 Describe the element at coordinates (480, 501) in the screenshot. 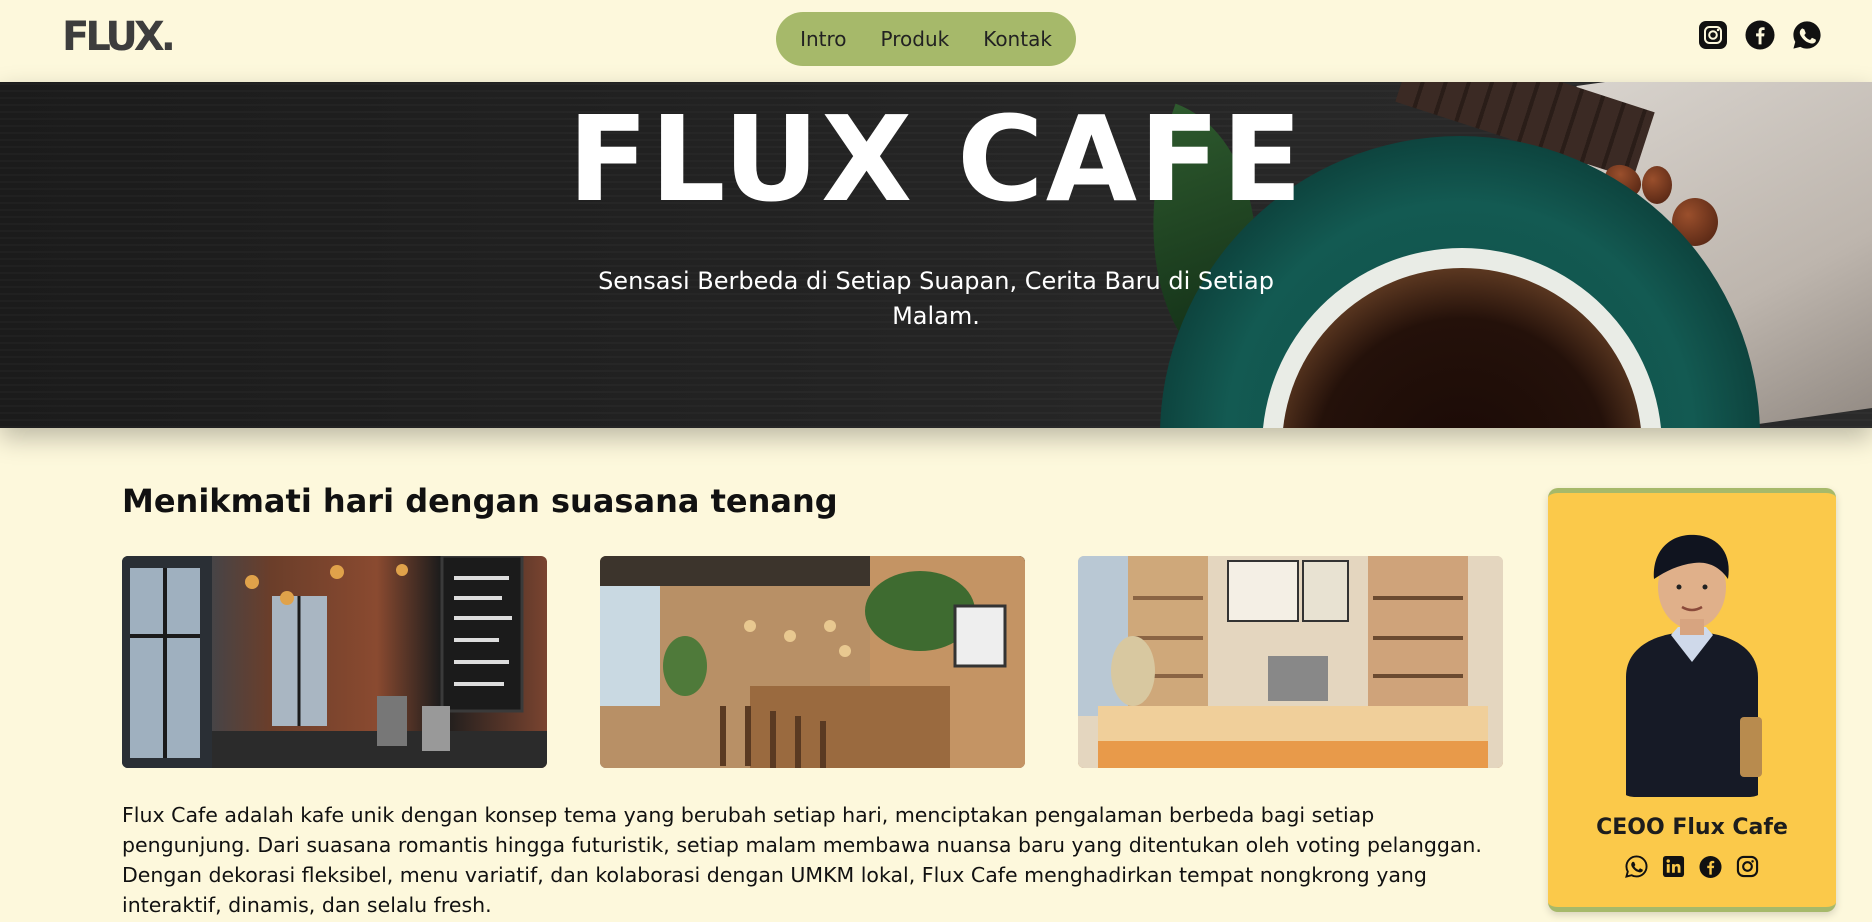

I see `section-heading: Menikmati hari dengan suasana tenang` at that location.